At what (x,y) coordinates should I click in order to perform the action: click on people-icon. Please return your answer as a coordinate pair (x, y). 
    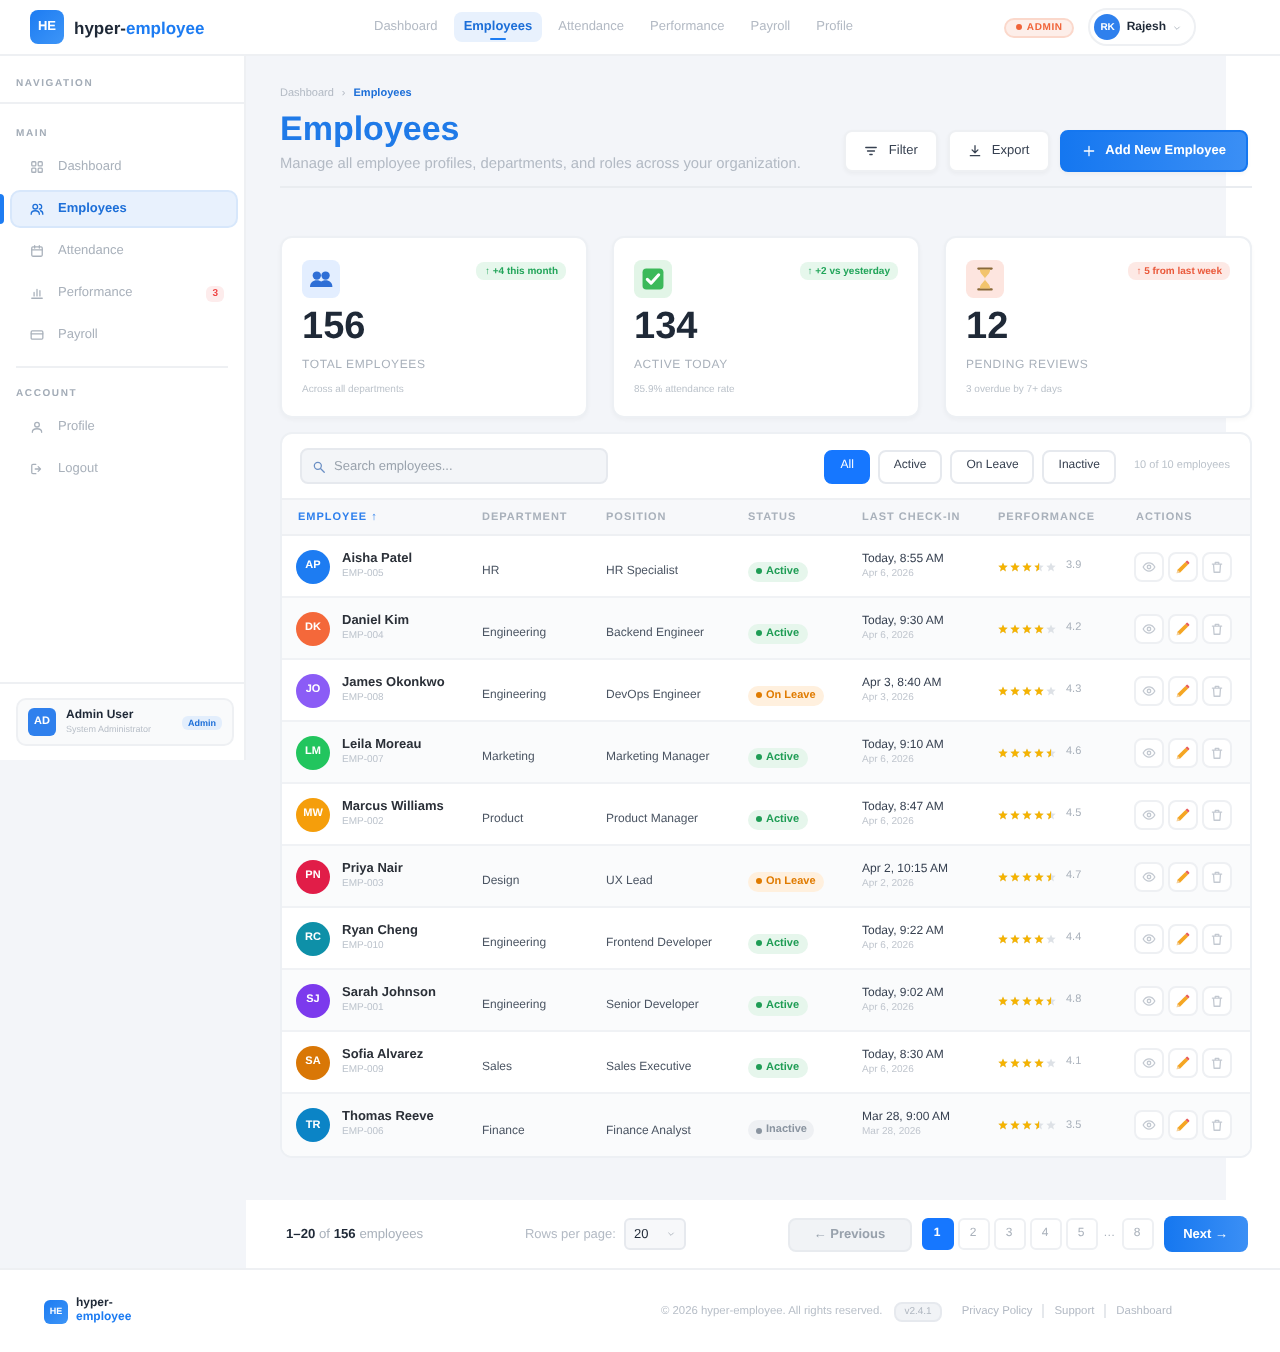
    Looking at the image, I should click on (321, 279).